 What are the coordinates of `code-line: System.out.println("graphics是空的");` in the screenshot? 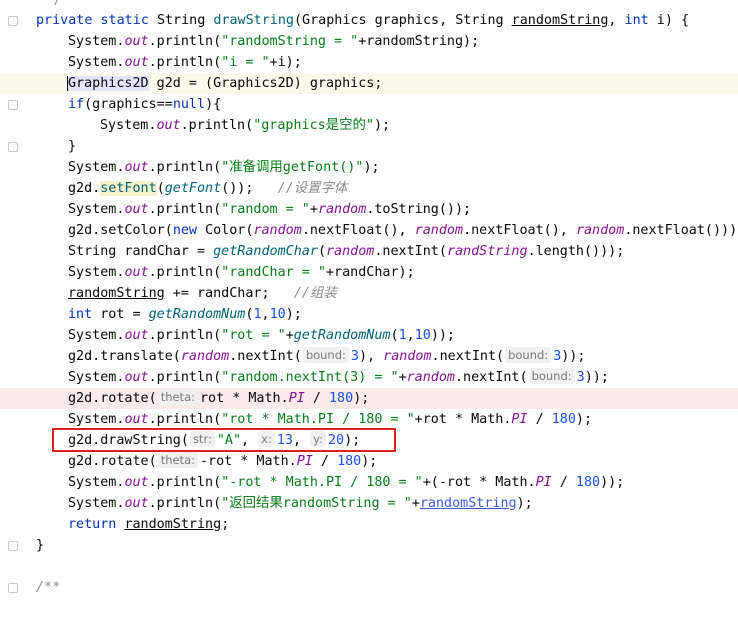 It's located at (369, 125).